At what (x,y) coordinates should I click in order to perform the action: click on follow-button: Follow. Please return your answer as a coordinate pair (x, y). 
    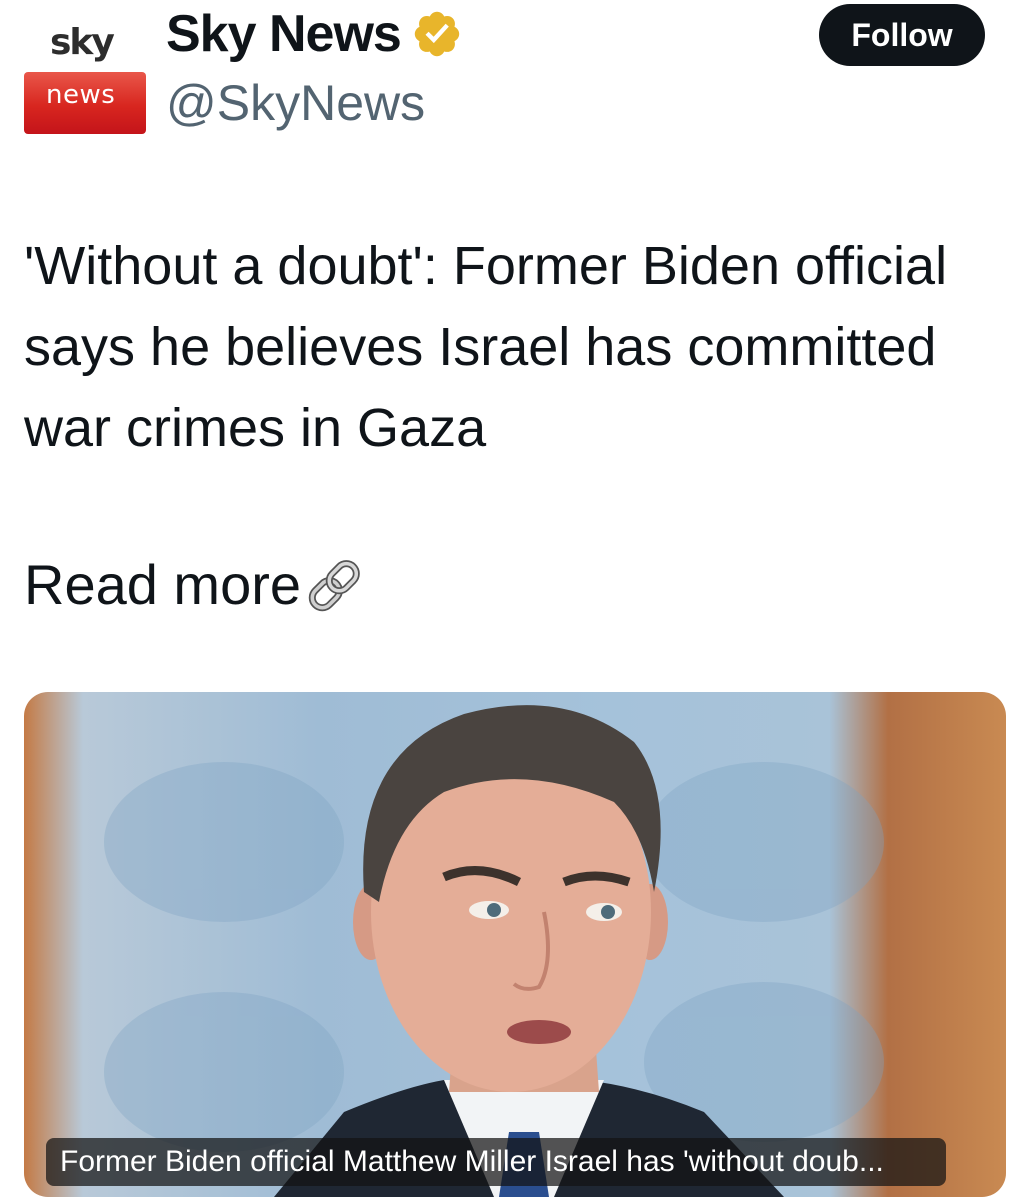
    Looking at the image, I should click on (902, 35).